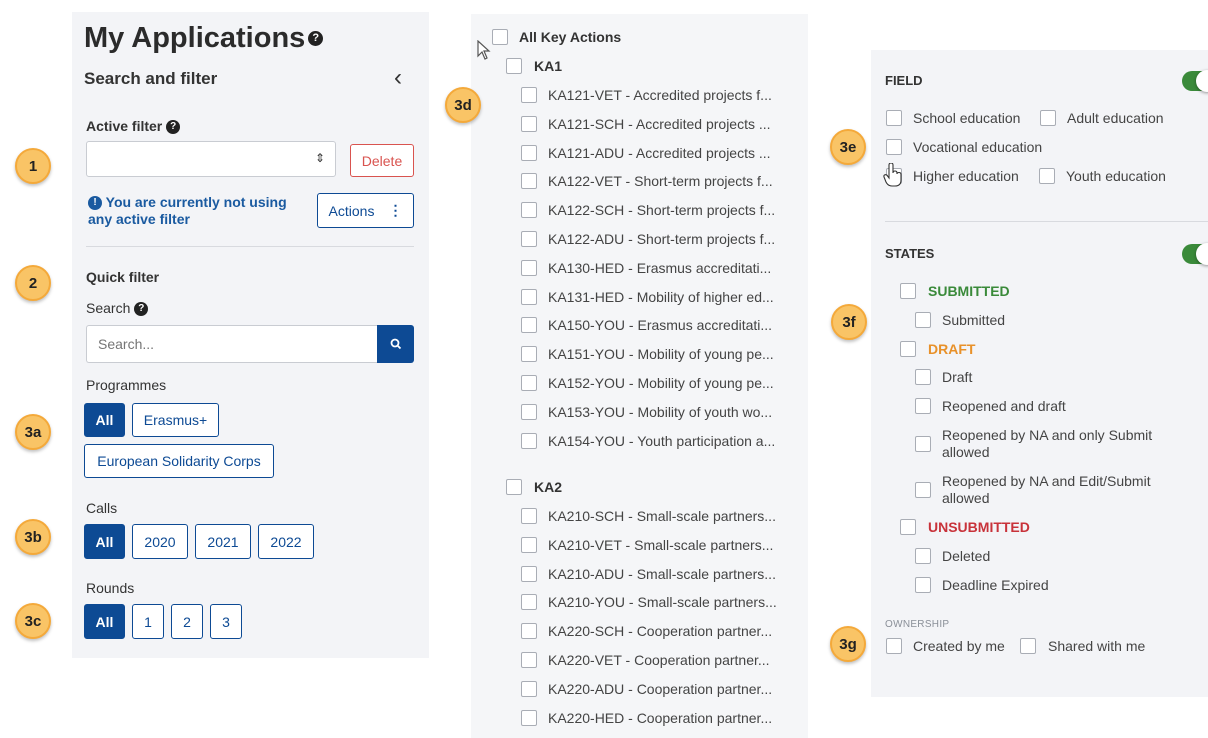 This screenshot has width=1208, height=738. What do you see at coordinates (102, 508) in the screenshot?
I see `calls-label: Calls` at bounding box center [102, 508].